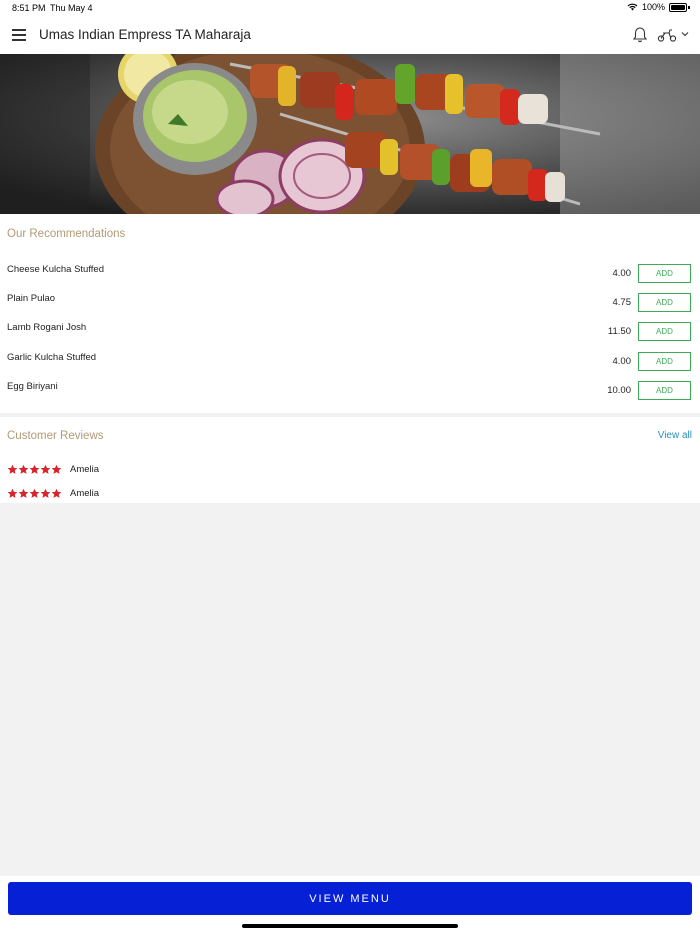  What do you see at coordinates (350, 8) in the screenshot?
I see `status-bar: 8:51 PM Thu May 4 100%` at bounding box center [350, 8].